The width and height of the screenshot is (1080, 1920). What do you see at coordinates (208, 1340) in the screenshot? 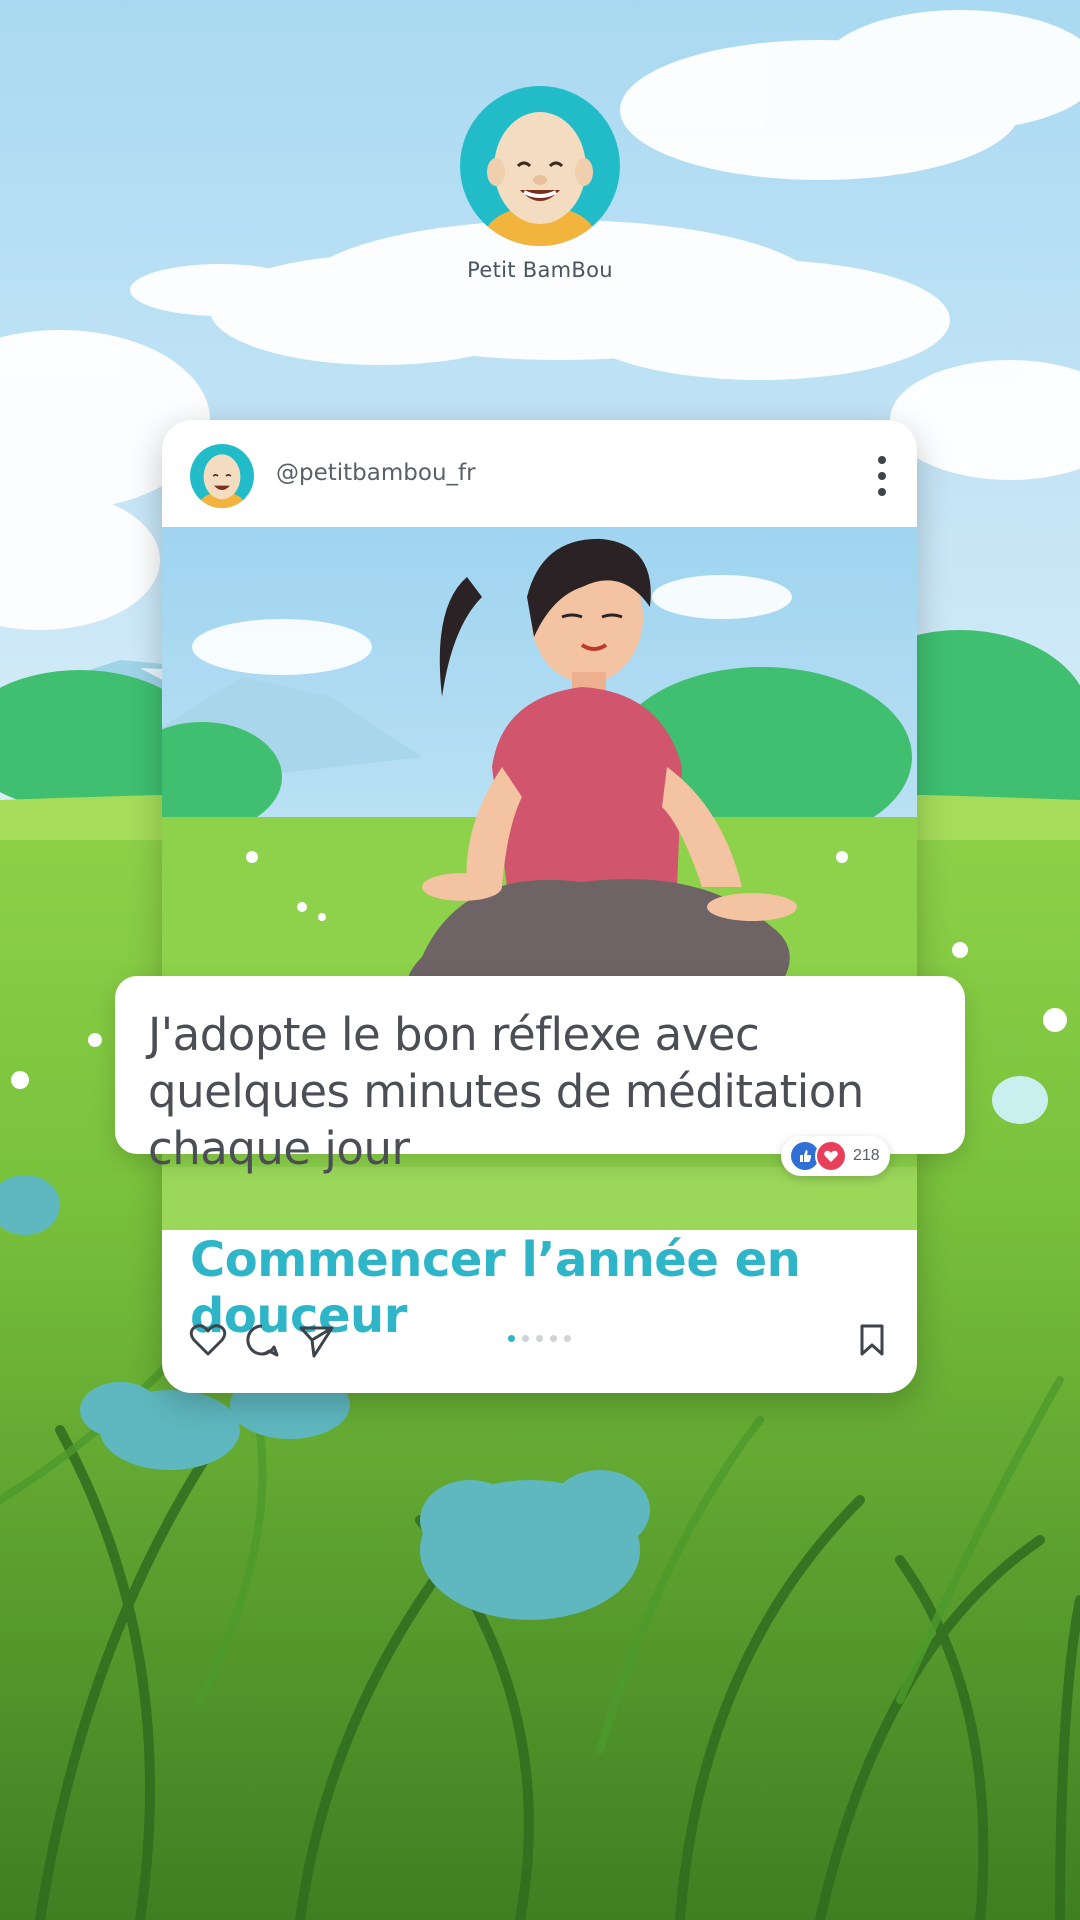
I see `heart-icon` at bounding box center [208, 1340].